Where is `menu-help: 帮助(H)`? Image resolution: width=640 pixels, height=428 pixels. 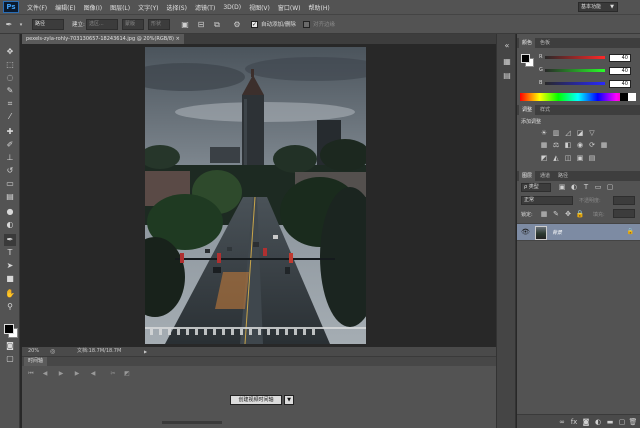 menu-help: 帮助(H) is located at coordinates (319, 7).